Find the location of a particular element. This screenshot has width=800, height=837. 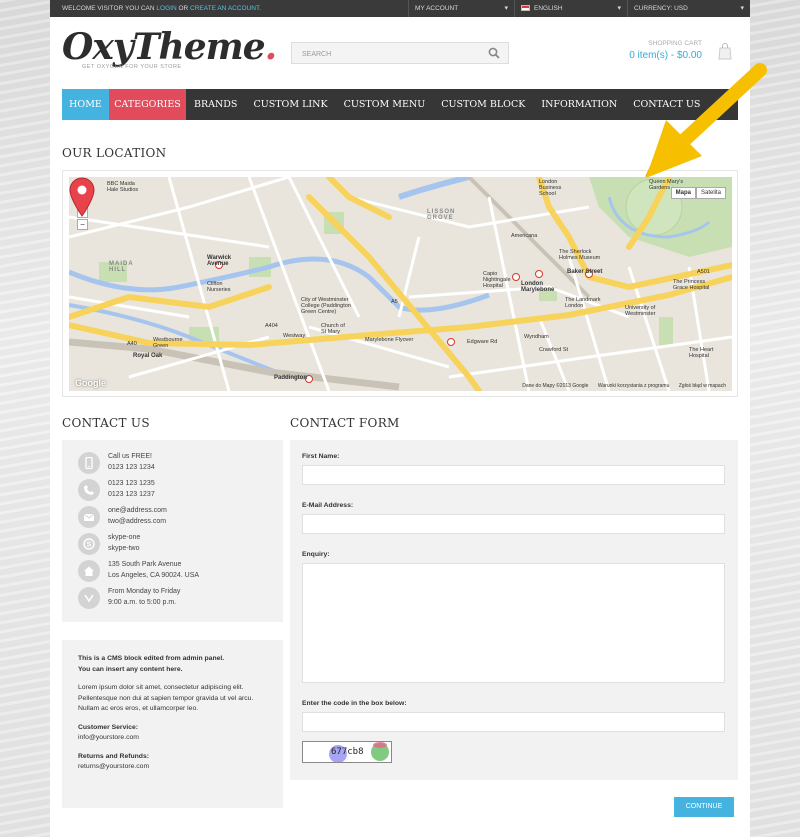

map-label: A5 is located at coordinates (394, 302).